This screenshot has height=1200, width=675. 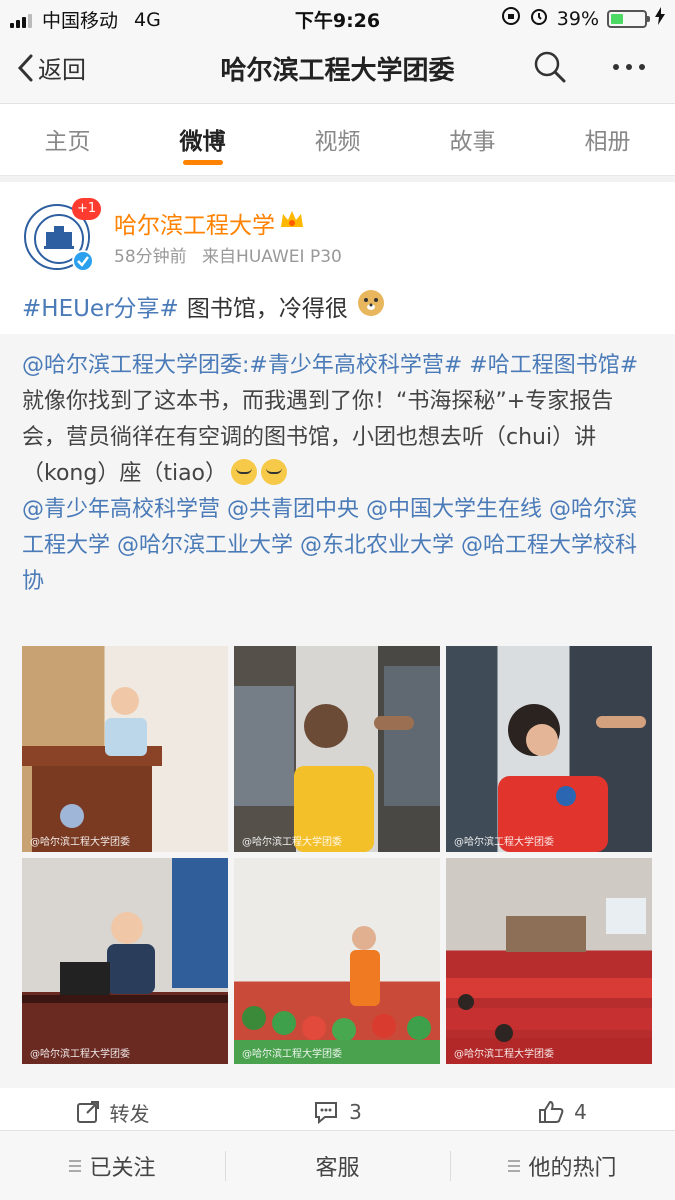 What do you see at coordinates (87, 1112) in the screenshot?
I see `share-icon` at bounding box center [87, 1112].